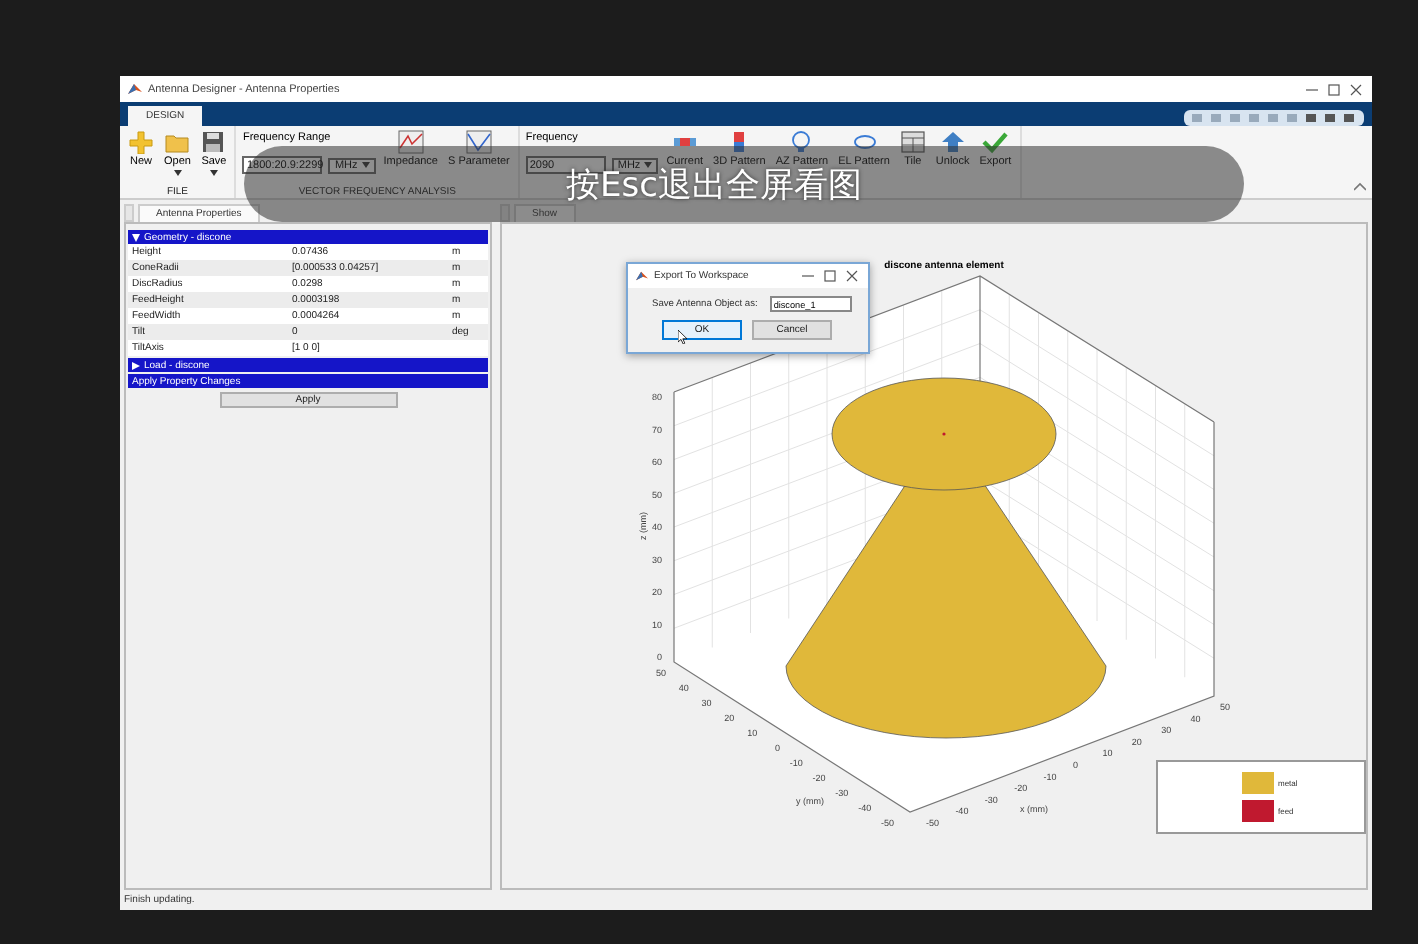 Image resolution: width=1418 pixels, height=944 pixels. Describe the element at coordinates (177, 142) in the screenshot. I see `folder-icon` at that location.